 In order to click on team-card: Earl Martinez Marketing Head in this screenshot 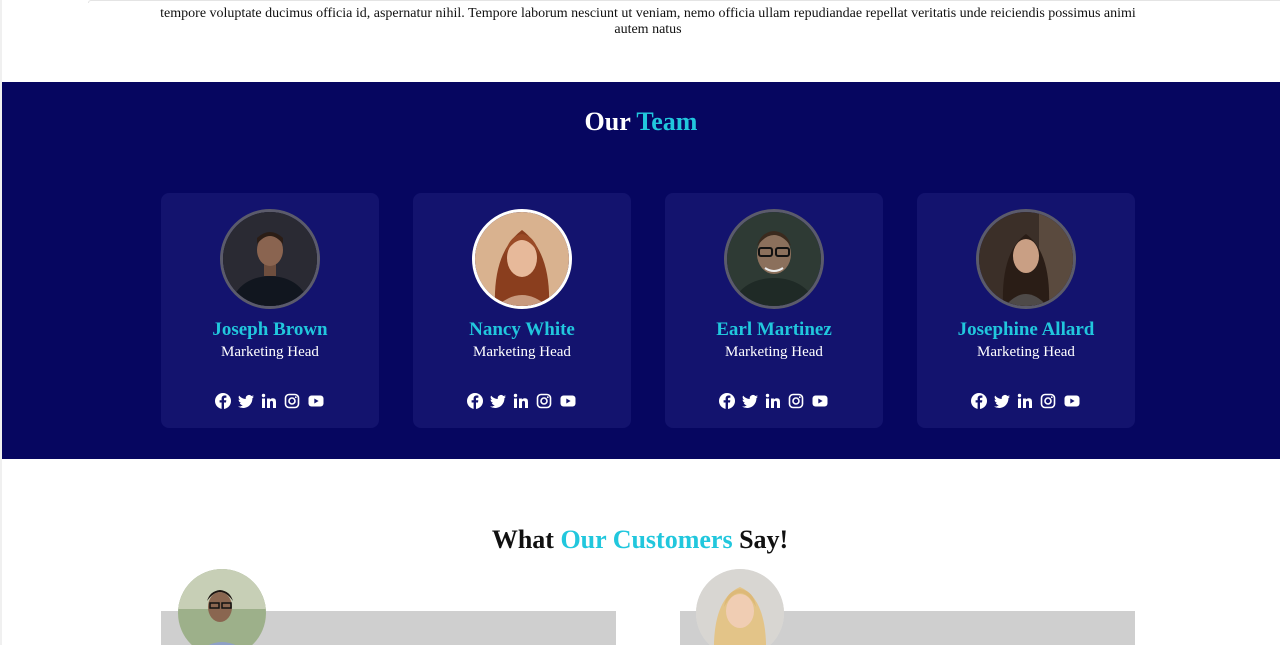, I will do `click(774, 310)`.